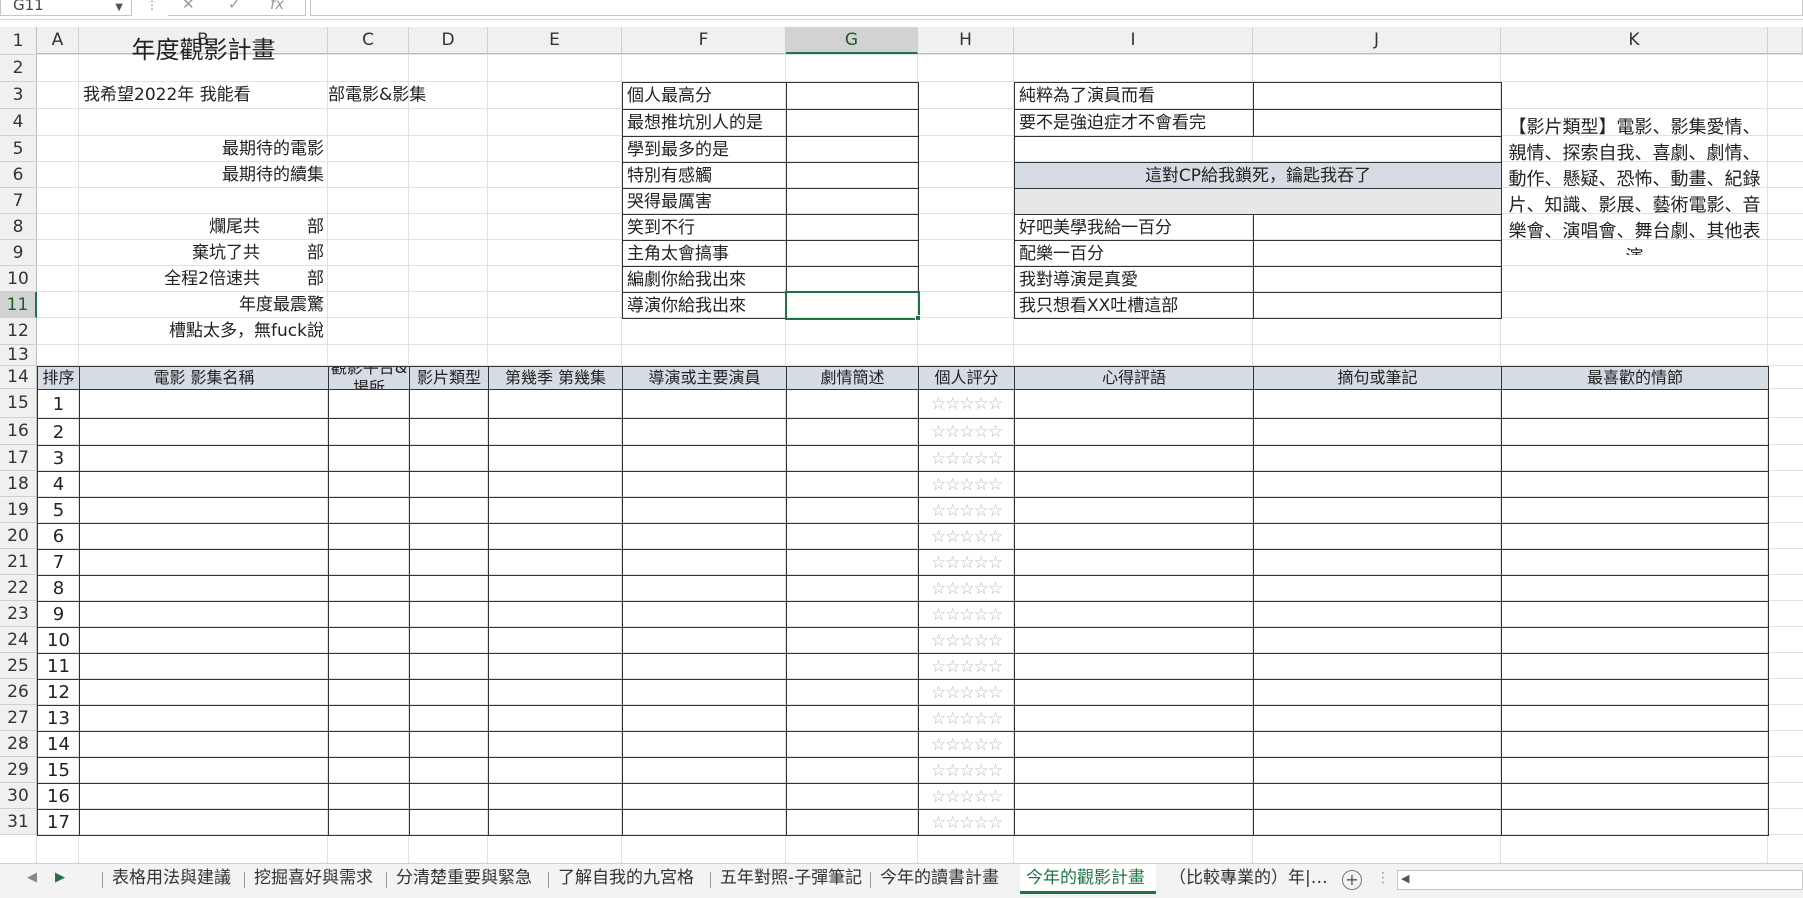  Describe the element at coordinates (18, 692) in the screenshot. I see `row-header-26: 26` at that location.